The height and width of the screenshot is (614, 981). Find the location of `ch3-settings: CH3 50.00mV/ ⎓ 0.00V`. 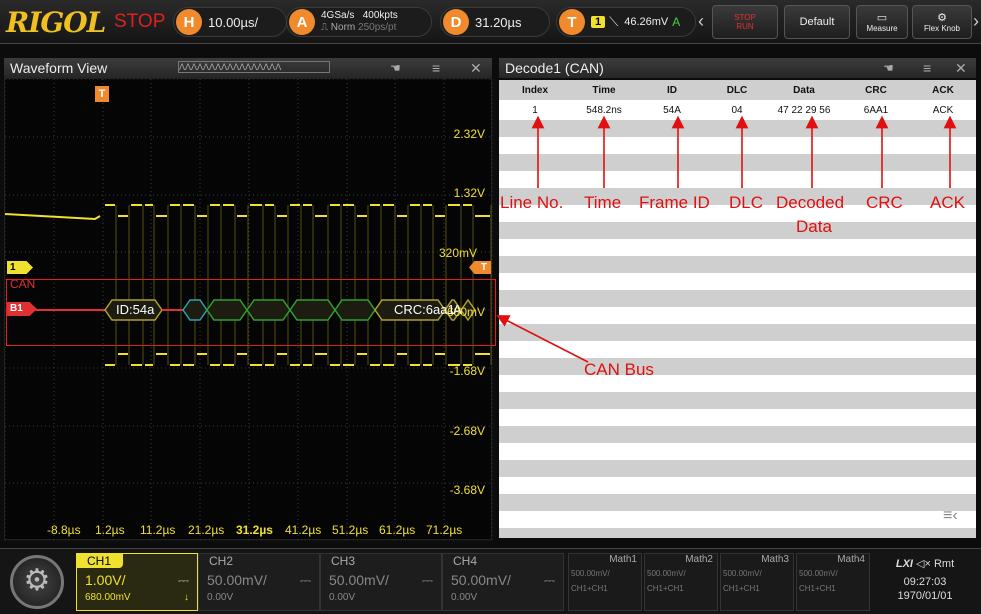

ch3-settings: CH3 50.00mV/ ⎓ 0.00V is located at coordinates (381, 582).